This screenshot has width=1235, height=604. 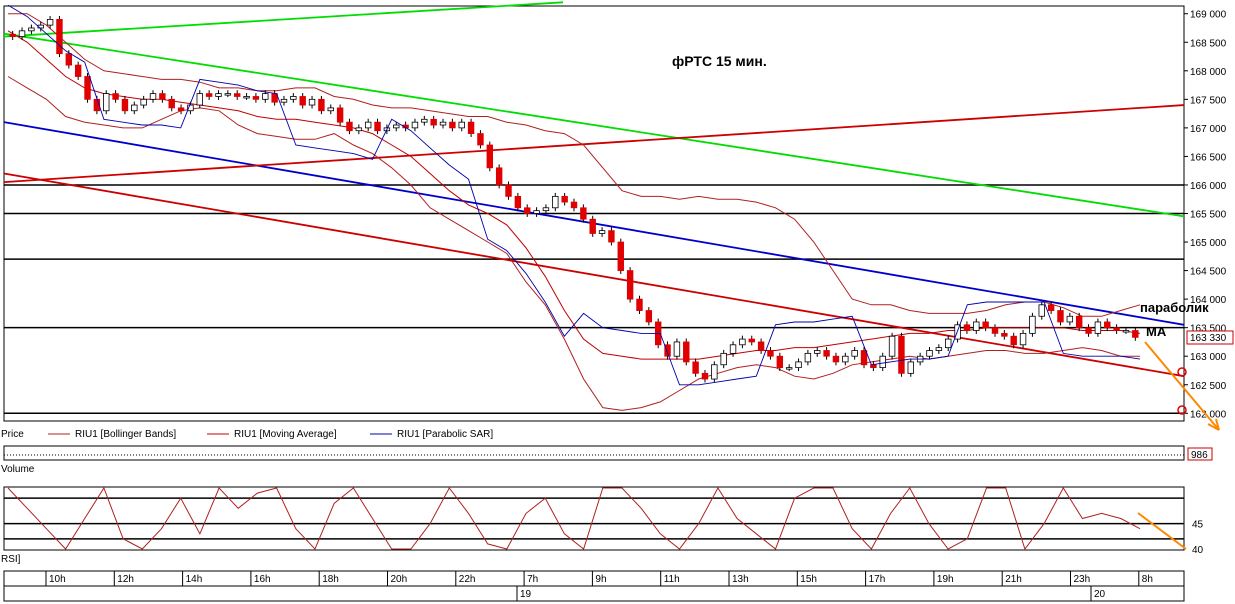 What do you see at coordinates (672, 579) in the screenshot?
I see `time-tick-label: 11h` at bounding box center [672, 579].